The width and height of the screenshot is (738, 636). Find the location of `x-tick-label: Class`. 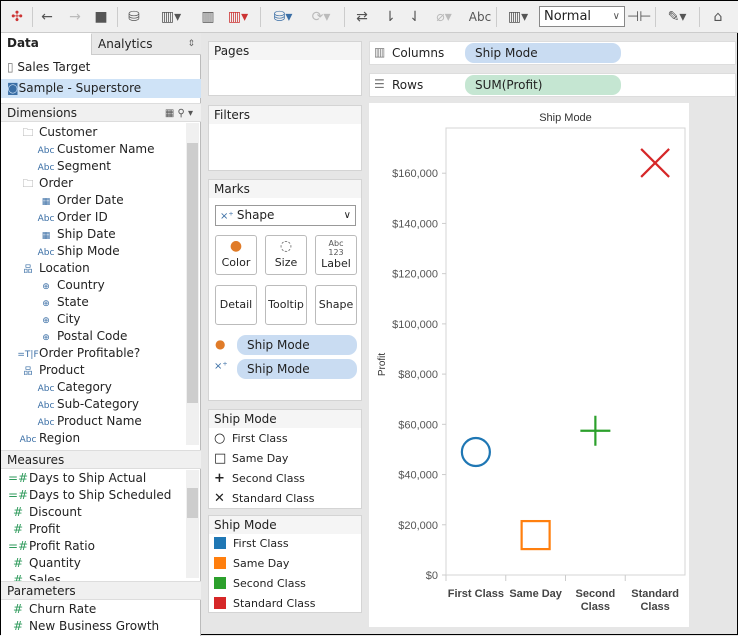

x-tick-label: Class is located at coordinates (654, 607).